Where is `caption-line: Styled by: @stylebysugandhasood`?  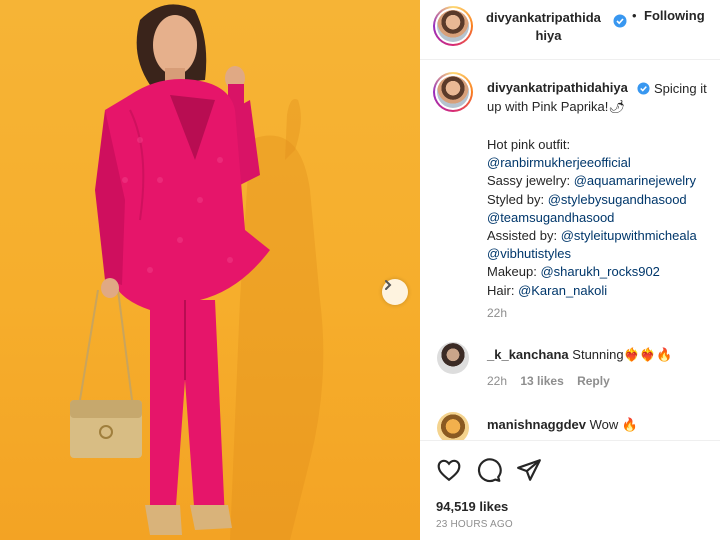
caption-line: Styled by: @stylebysugandhasood is located at coordinates (587, 199).